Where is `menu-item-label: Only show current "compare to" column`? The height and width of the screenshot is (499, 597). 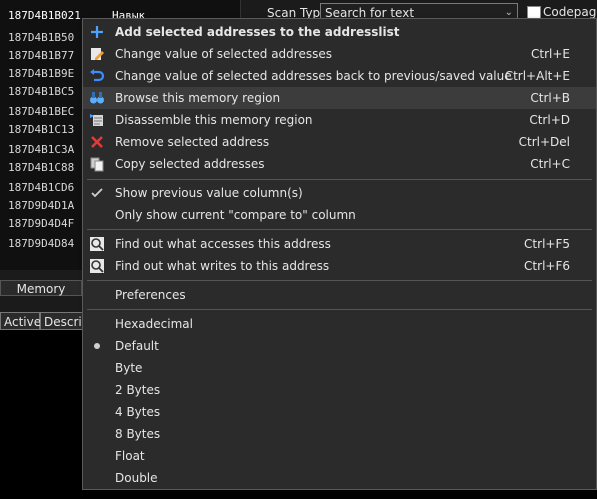 menu-item-label: Only show current "compare to" column is located at coordinates (235, 215).